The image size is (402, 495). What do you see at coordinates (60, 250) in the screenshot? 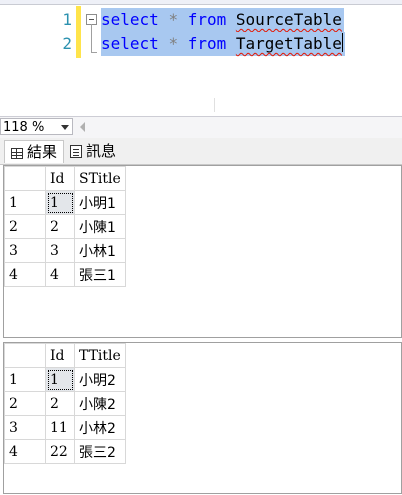
I see `cell-id: 3` at bounding box center [60, 250].